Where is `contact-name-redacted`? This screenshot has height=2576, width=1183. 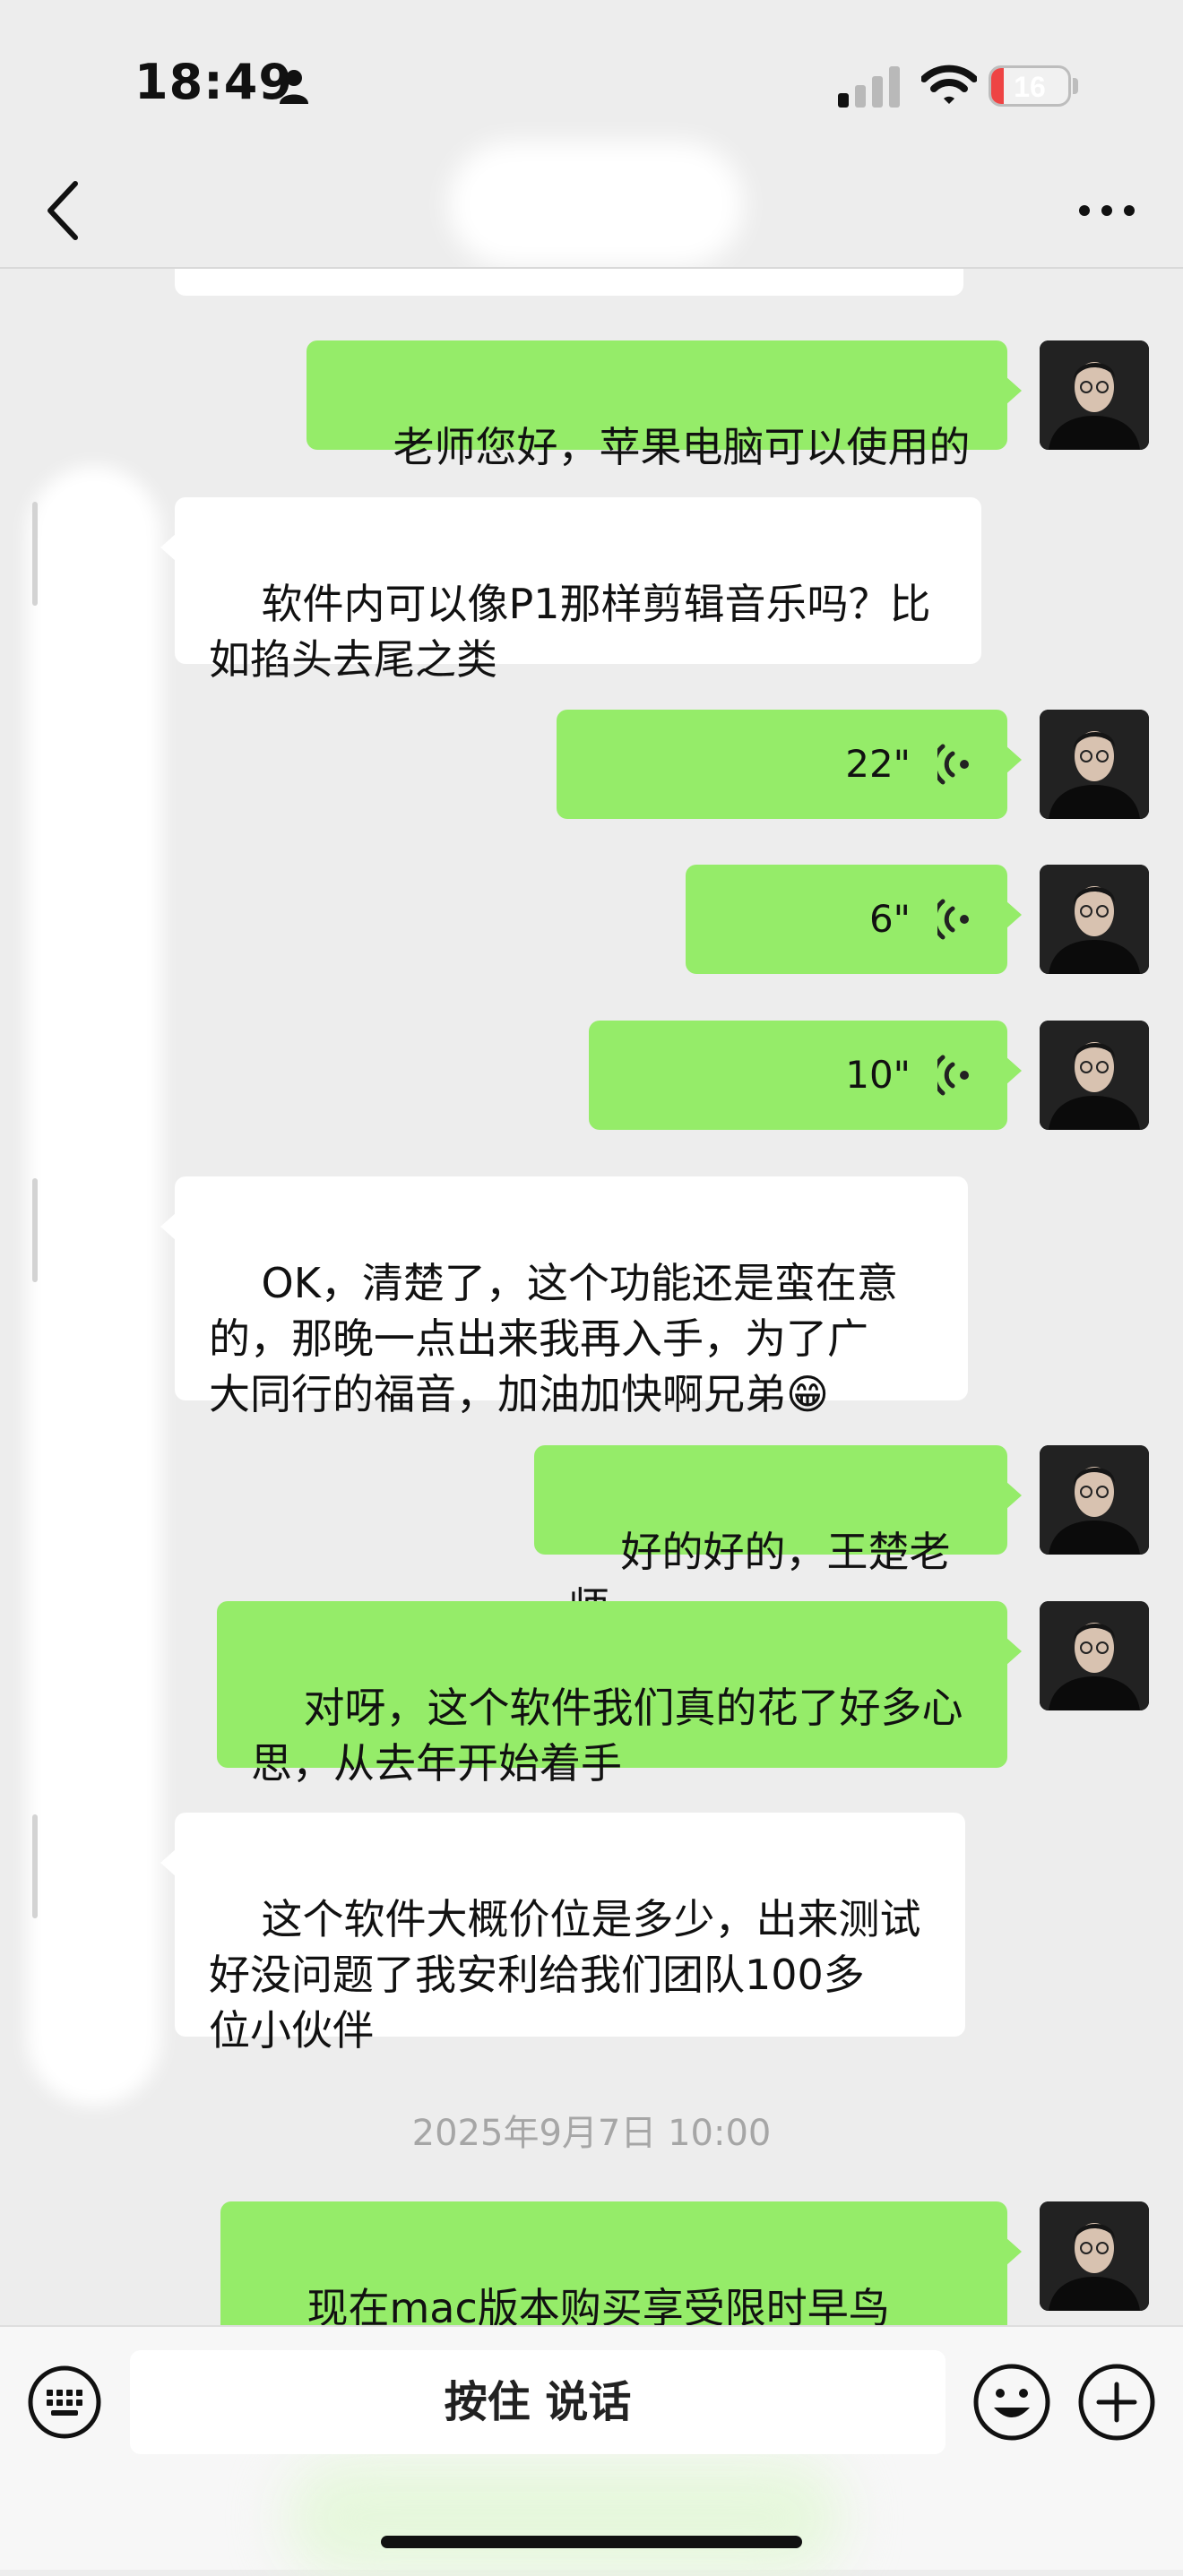
contact-name-redacted is located at coordinates (596, 204).